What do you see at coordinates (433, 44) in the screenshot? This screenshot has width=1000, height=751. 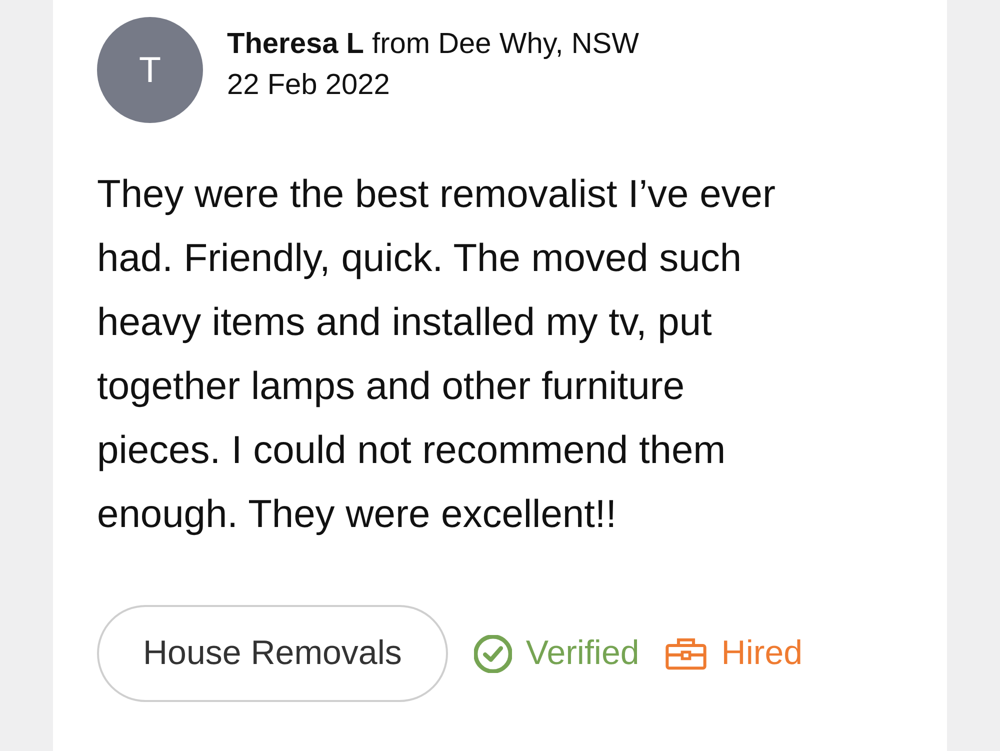 I see `reviewer-name: Theresa L from Dee Why, NSW` at bounding box center [433, 44].